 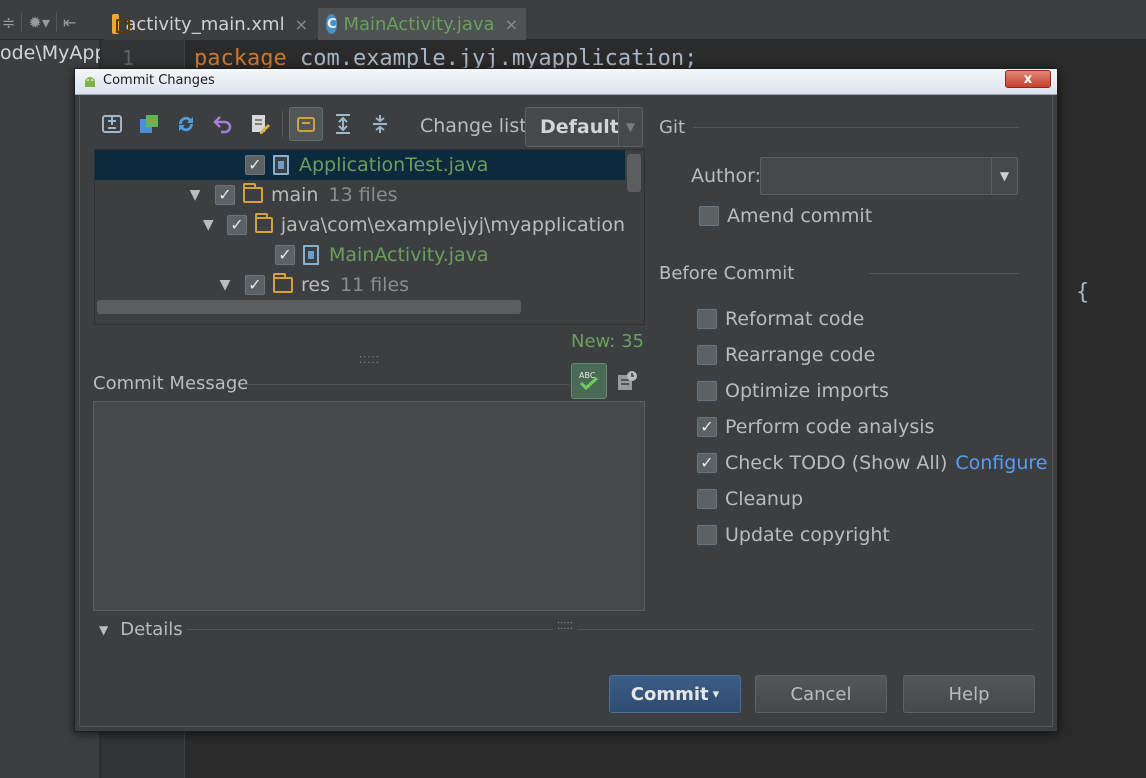 I want to click on perform-code-analysis-checkbox: ✓ Perform code analysis, so click(x=815, y=427).